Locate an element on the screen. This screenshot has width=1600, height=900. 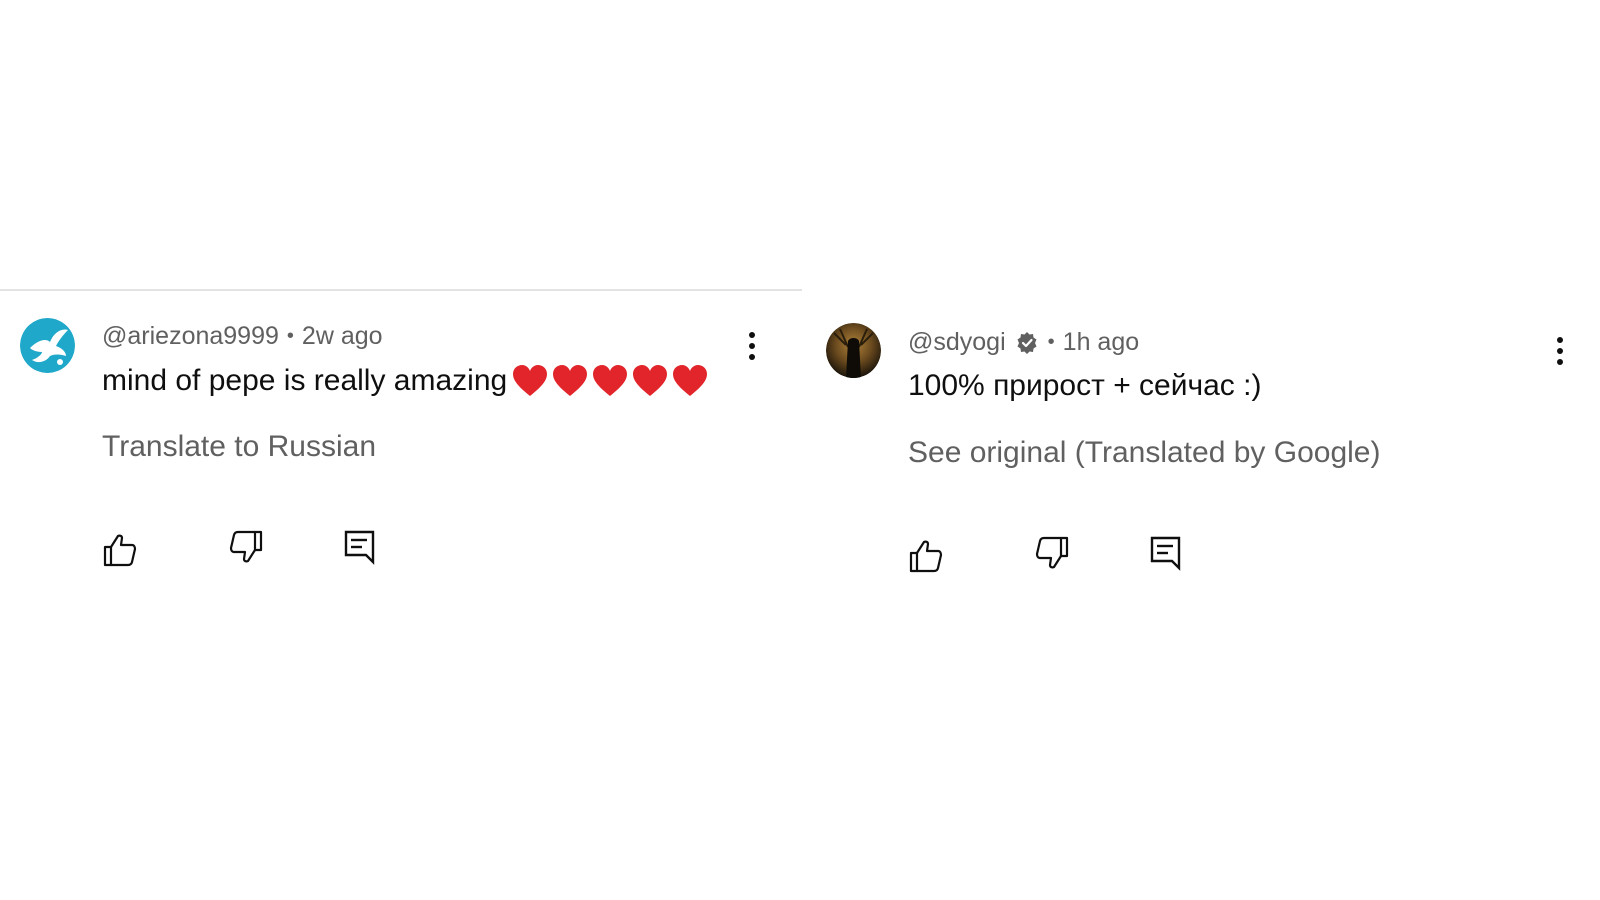
translate-link: Translate to Russian is located at coordinates (239, 447).